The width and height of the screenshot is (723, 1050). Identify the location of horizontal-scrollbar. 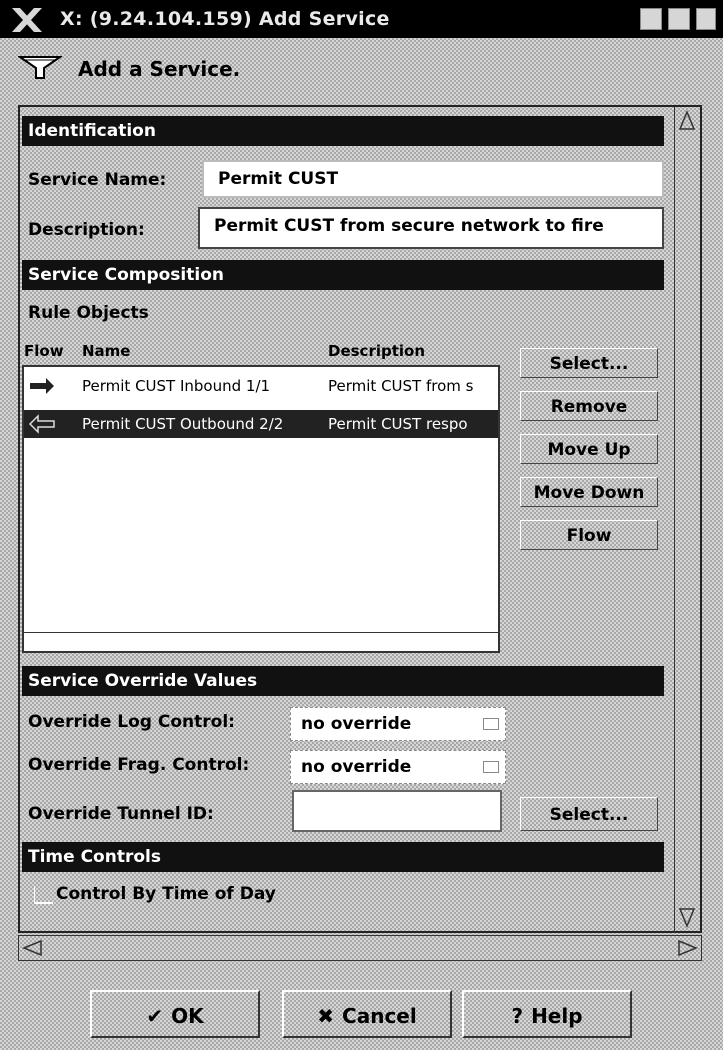
(360, 948).